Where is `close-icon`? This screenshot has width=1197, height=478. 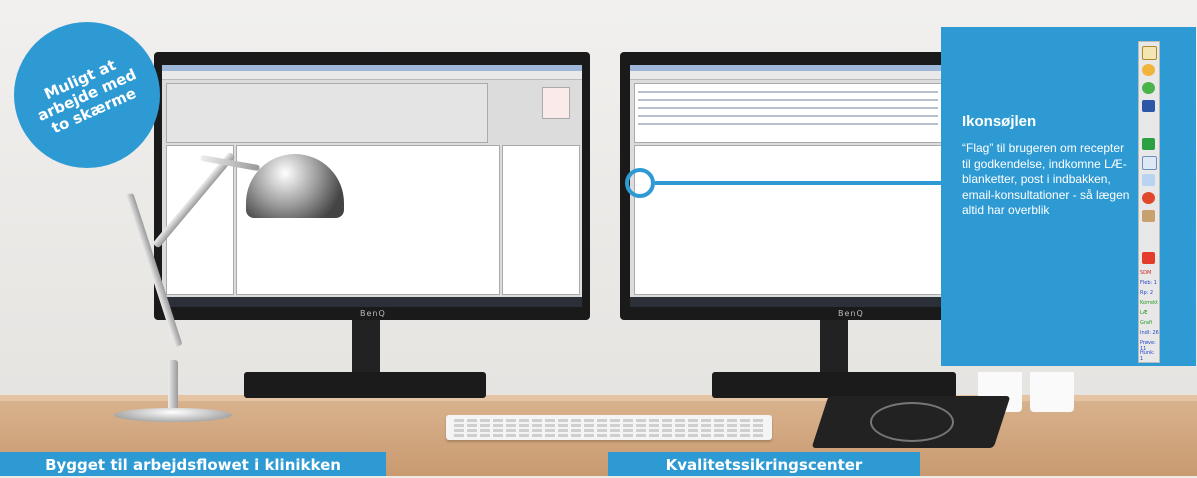 close-icon is located at coordinates (1148, 258).